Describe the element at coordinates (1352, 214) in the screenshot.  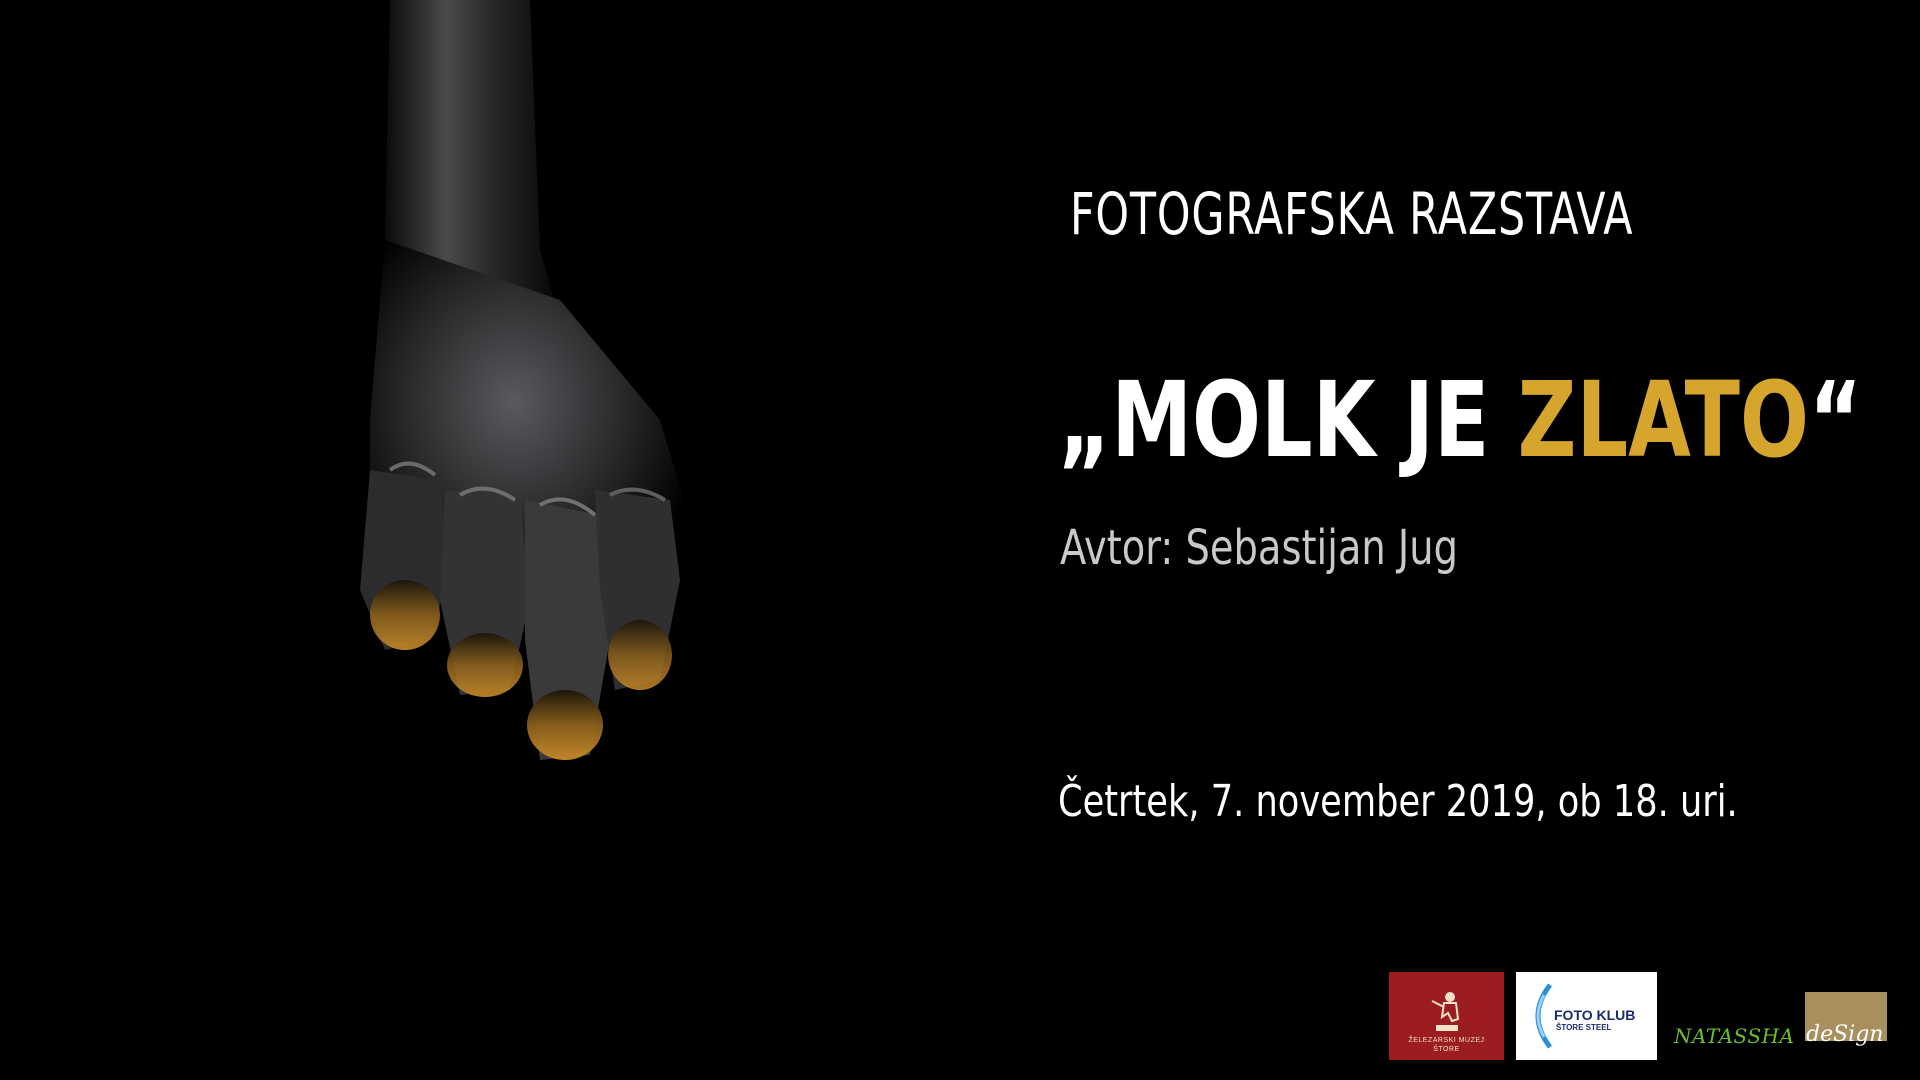
I see `exhibition-subtitle: FOTOGRAFSKA RAZSTAVA` at that location.